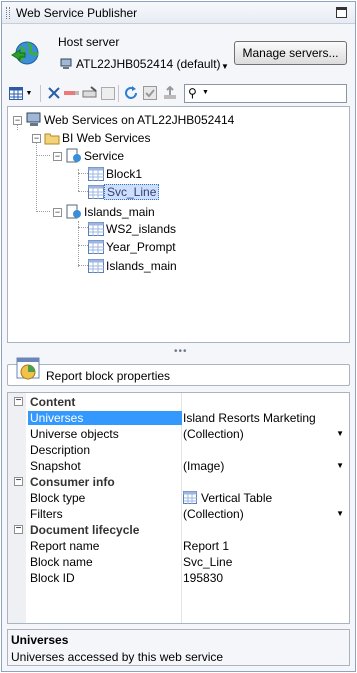  Describe the element at coordinates (178, 546) in the screenshot. I see `property-row-report-name: Report name Report 1` at that location.